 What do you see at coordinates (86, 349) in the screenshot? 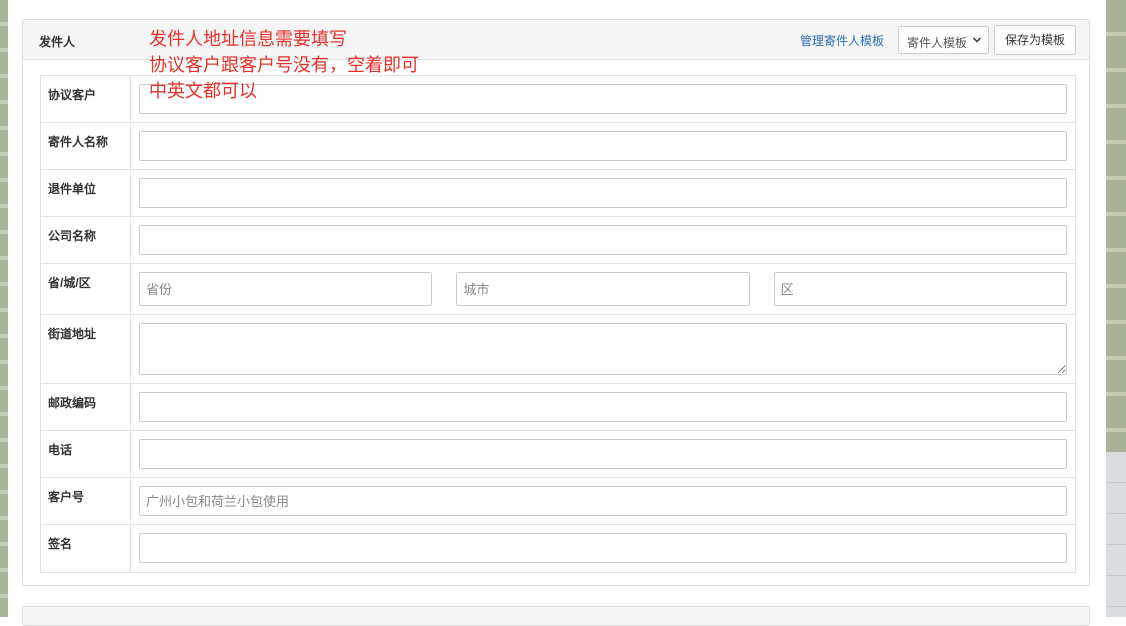
I see `label-street-address: 街道地址` at bounding box center [86, 349].